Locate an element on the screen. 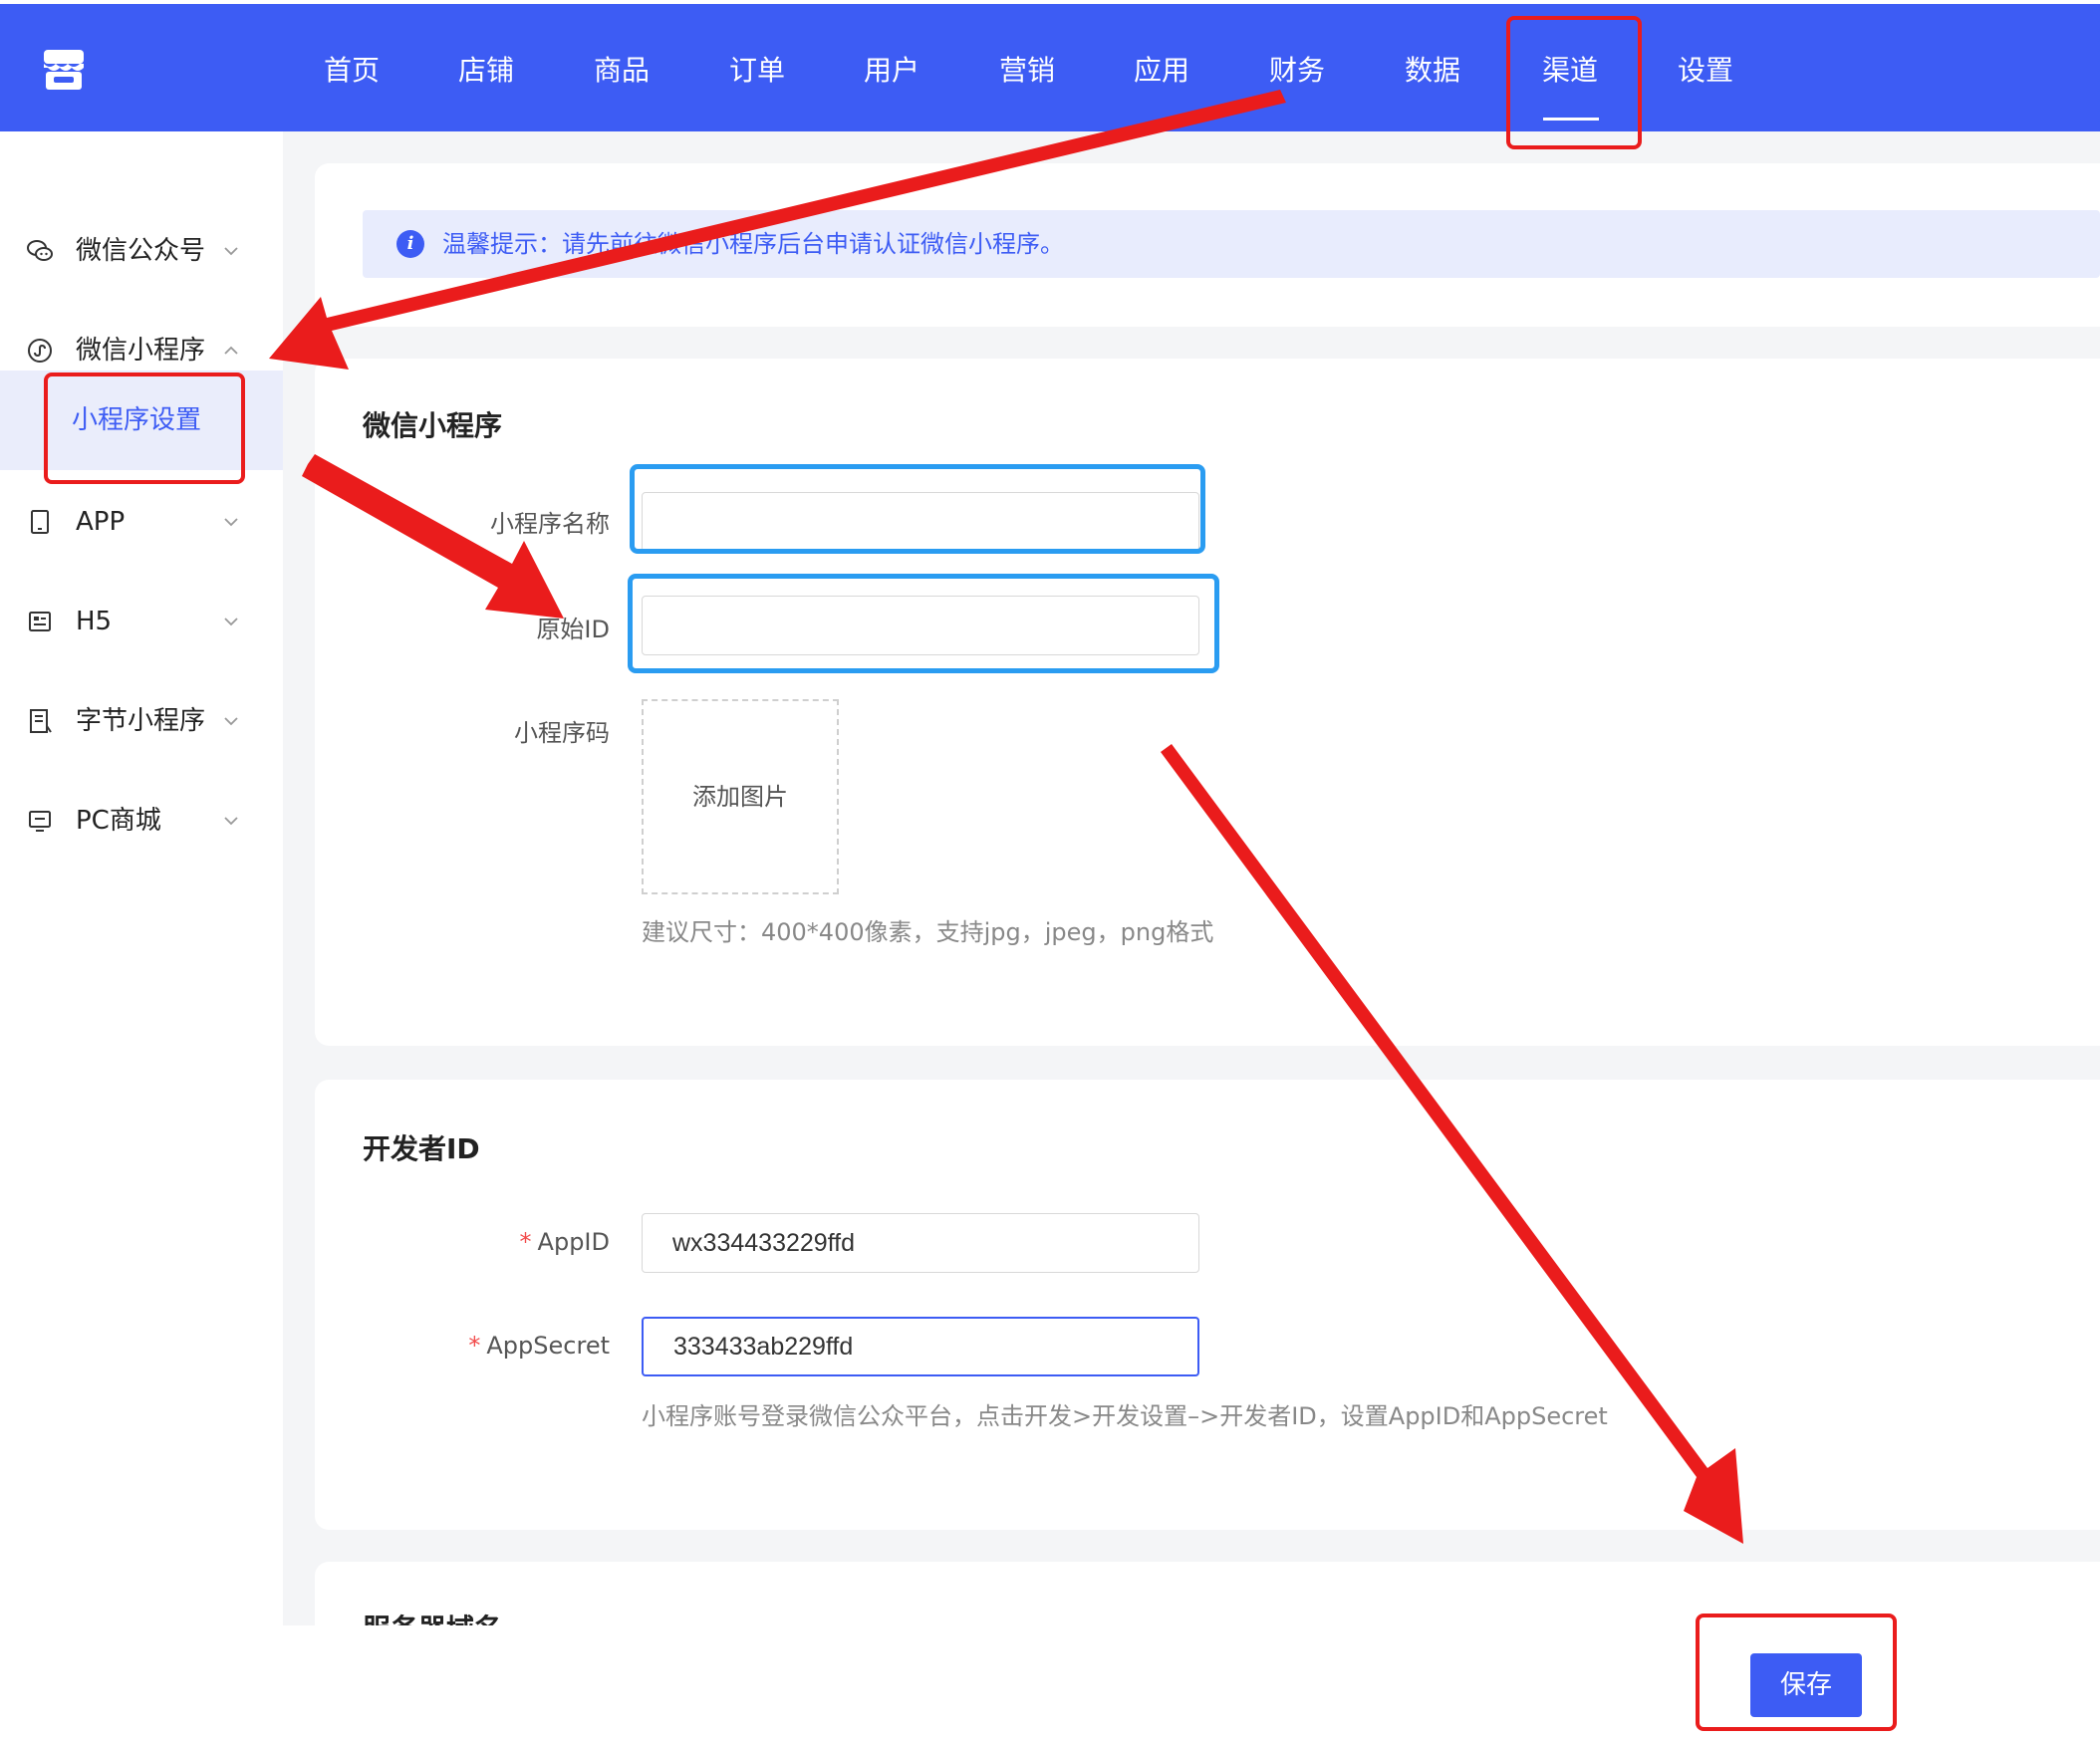 The image size is (2100, 1739). nav-products: 商品 is located at coordinates (621, 71).